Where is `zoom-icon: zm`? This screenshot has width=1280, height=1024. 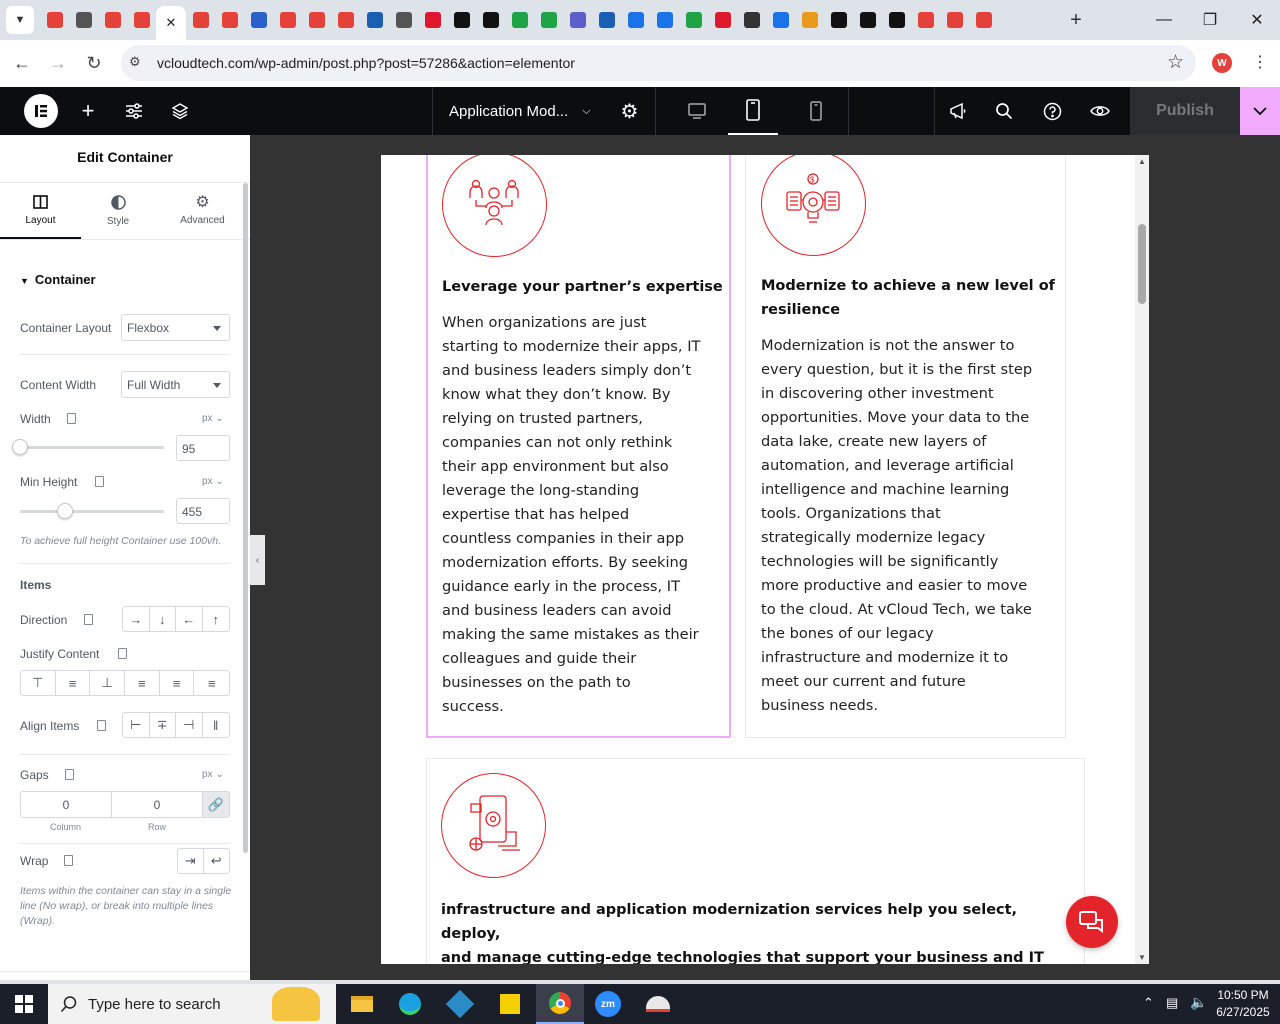
zoom-icon: zm is located at coordinates (608, 1004).